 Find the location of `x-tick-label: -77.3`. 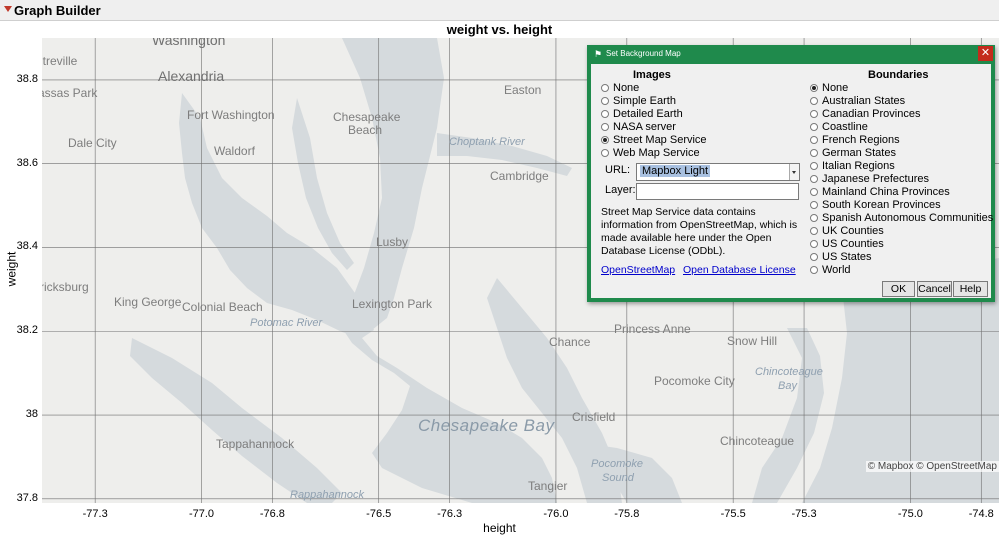

x-tick-label: -77.3 is located at coordinates (95, 514).